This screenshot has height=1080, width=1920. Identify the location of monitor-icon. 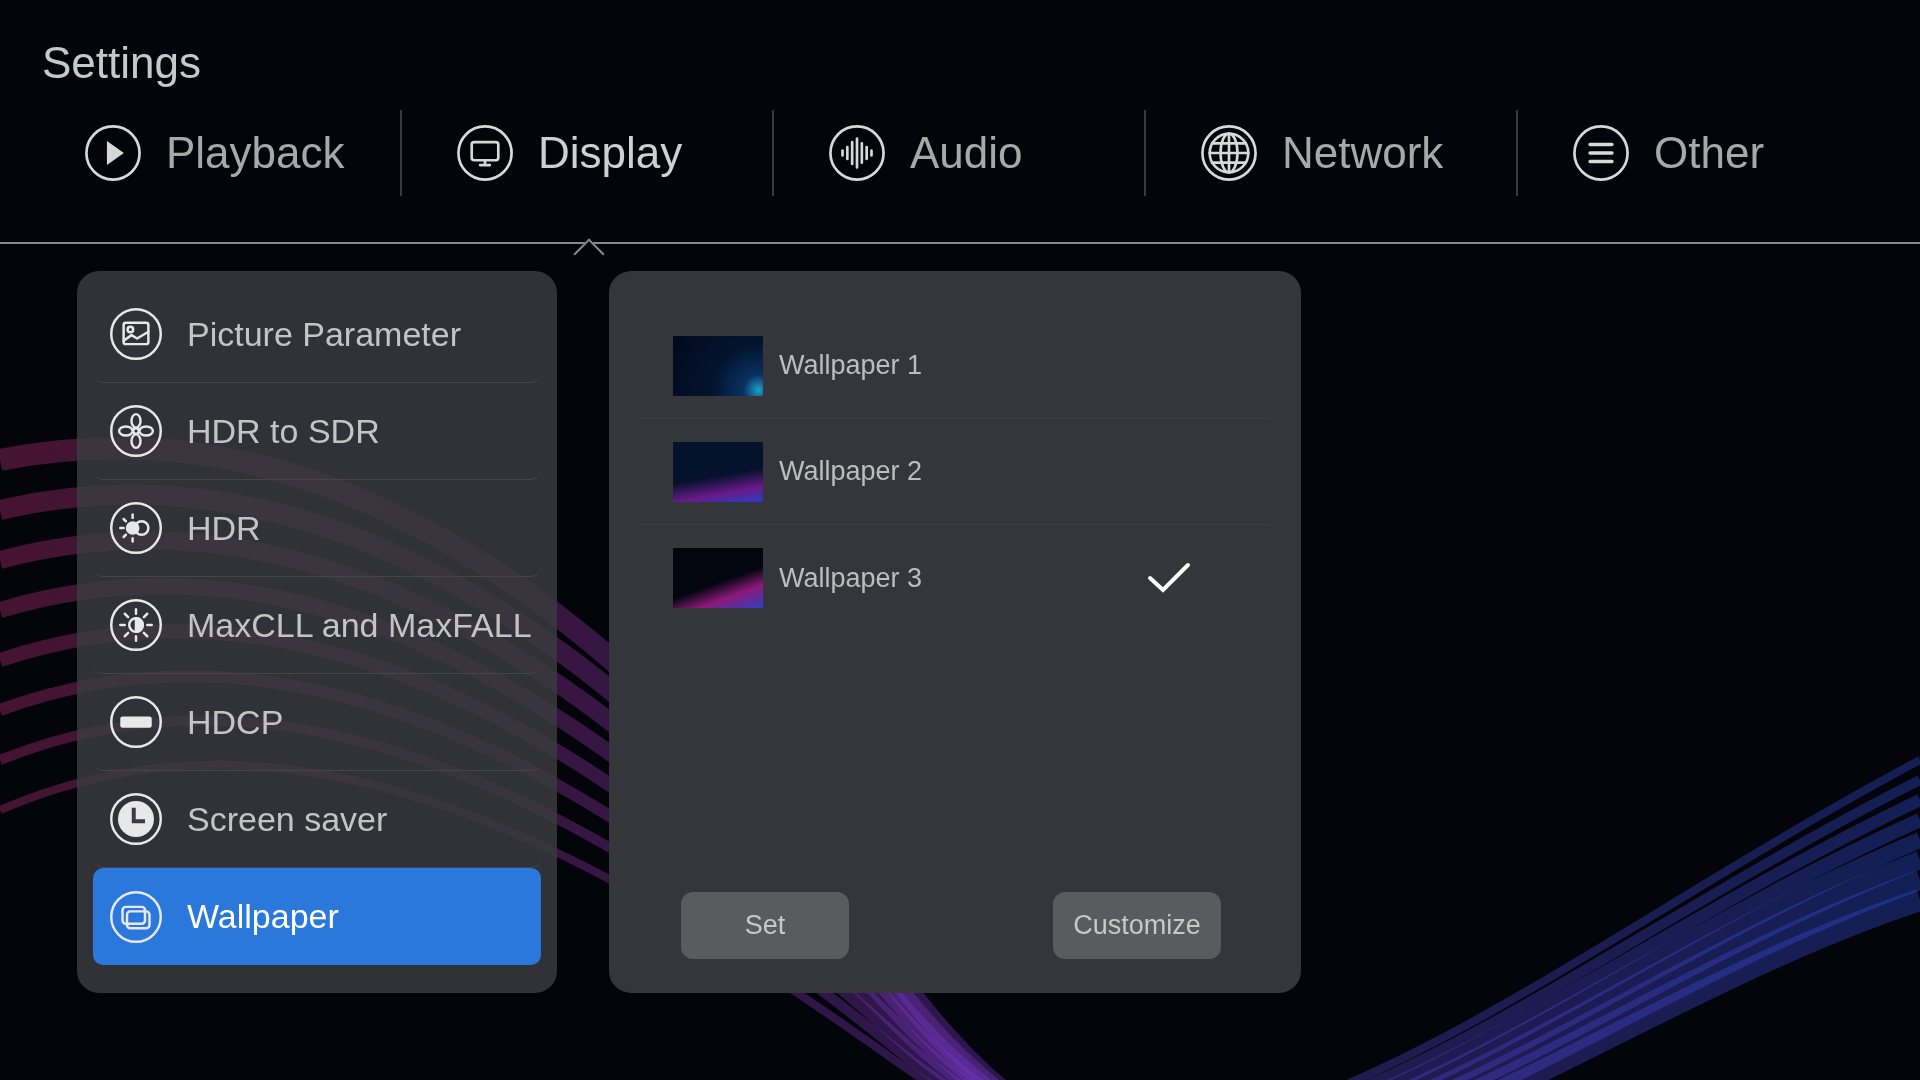
(485, 153).